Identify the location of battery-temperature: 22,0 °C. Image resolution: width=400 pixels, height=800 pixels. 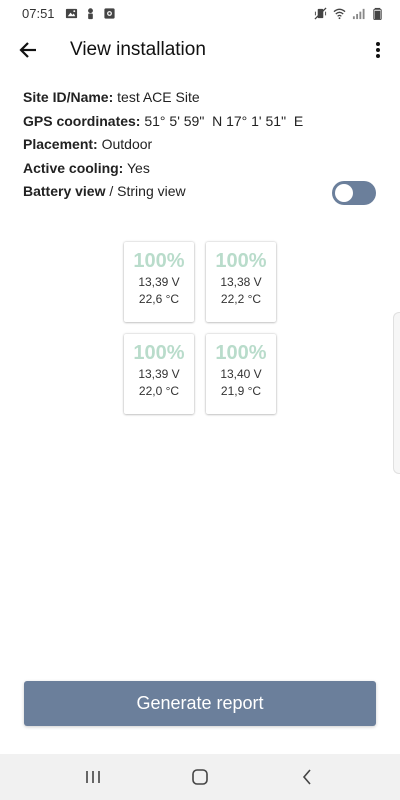
(159, 391).